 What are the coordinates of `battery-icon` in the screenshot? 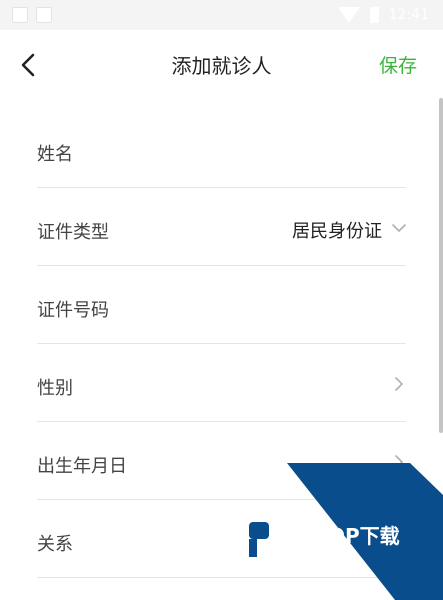 It's located at (374, 15).